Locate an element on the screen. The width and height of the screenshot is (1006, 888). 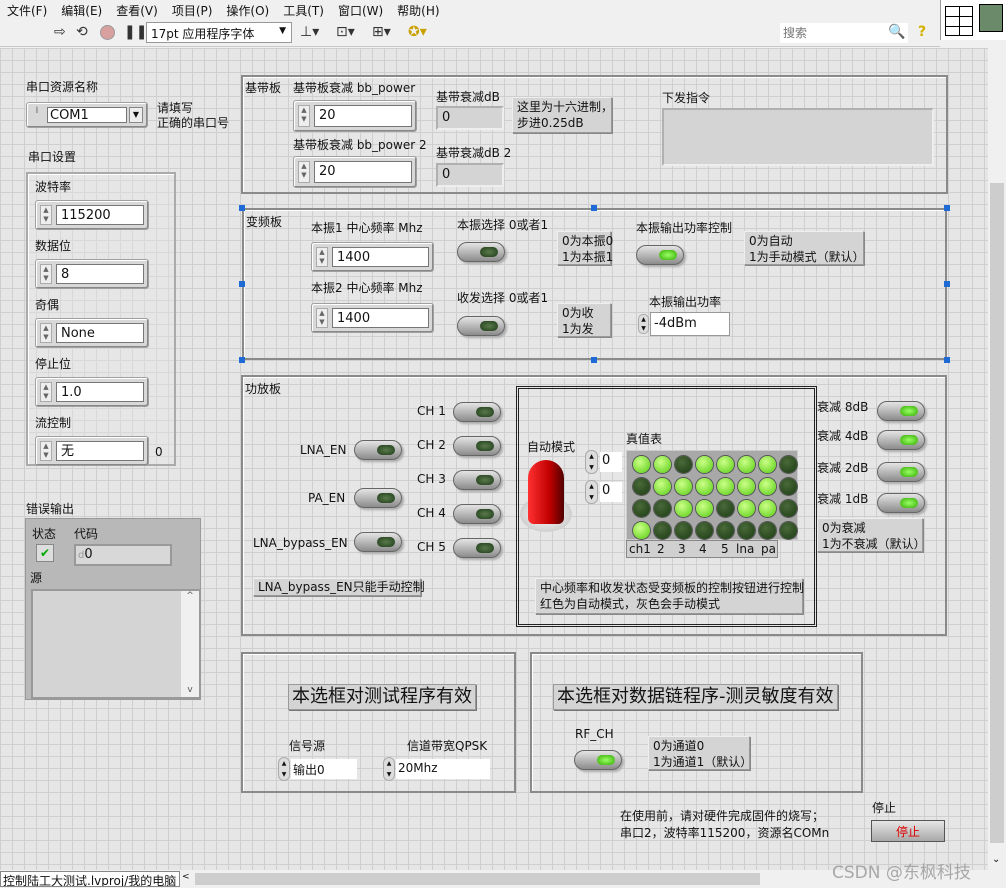
source-scrollbar: ^ v is located at coordinates (190, 644).